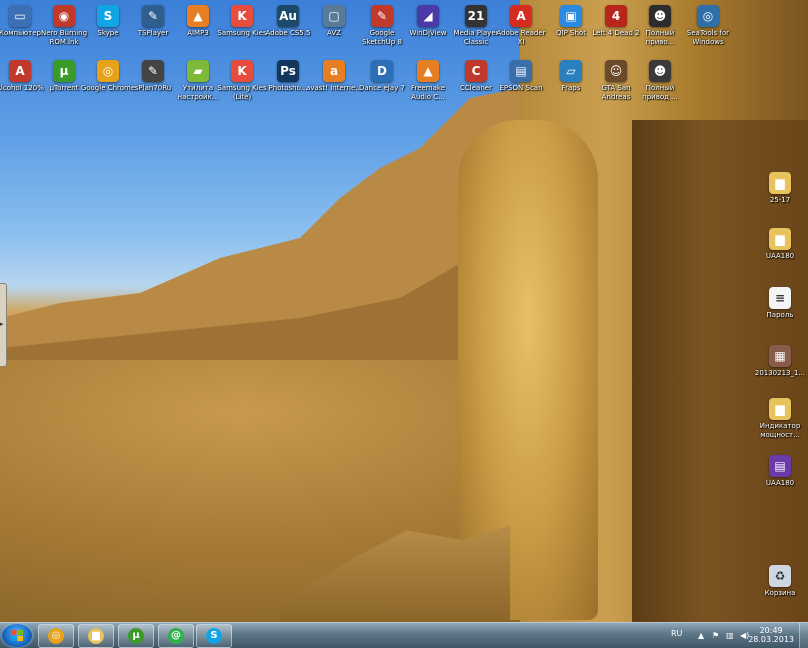  What do you see at coordinates (288, 71) in the screenshot?
I see `photoshop-icon: Ps` at bounding box center [288, 71].